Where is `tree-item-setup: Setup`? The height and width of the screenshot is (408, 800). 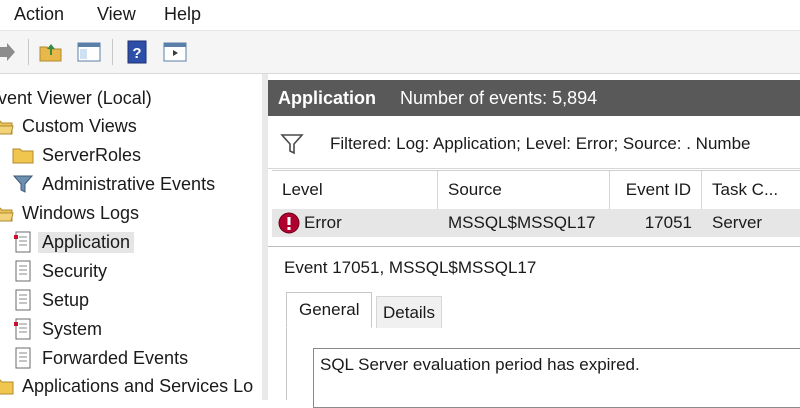 tree-item-setup: Setup is located at coordinates (50, 300).